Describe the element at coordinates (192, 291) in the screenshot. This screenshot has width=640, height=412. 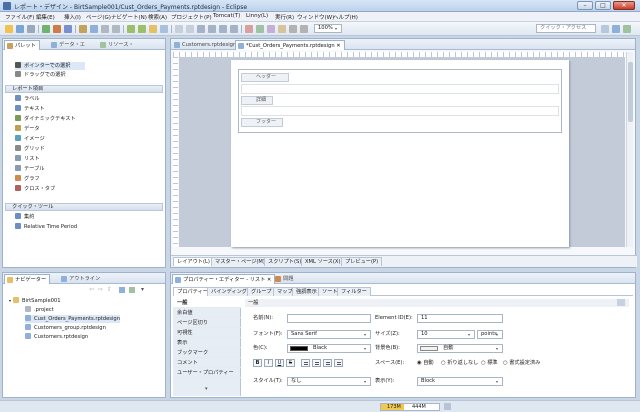
I see `subtab-properties: プロパティー` at that location.